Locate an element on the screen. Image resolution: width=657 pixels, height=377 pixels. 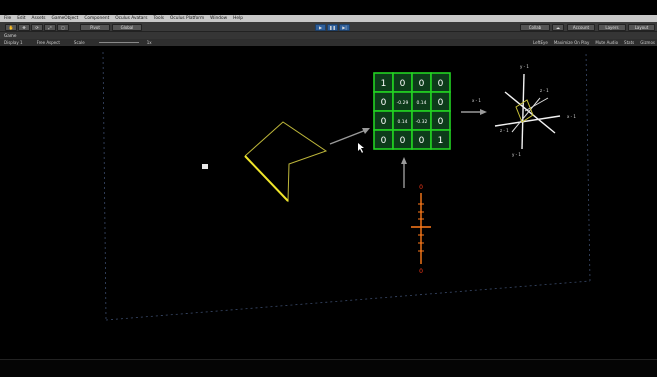
pivot-toggle: Pivot is located at coordinates (95, 27).